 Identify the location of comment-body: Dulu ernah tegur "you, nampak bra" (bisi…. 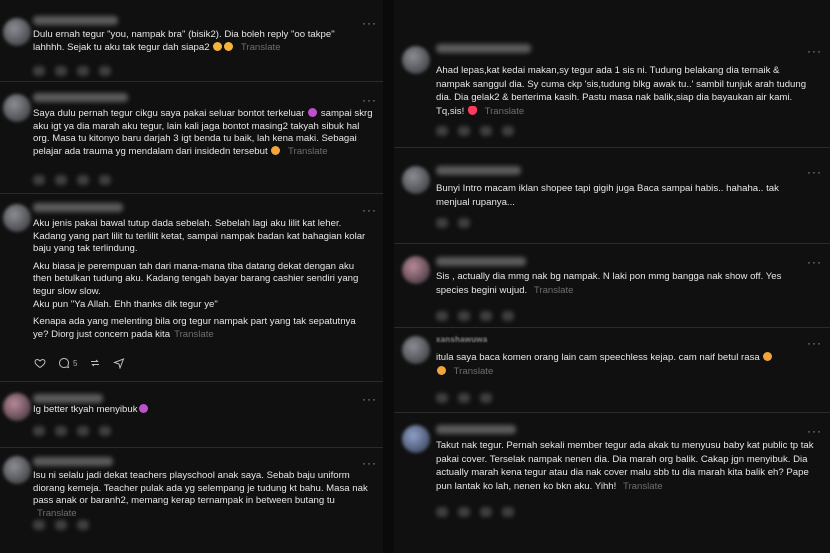
(184, 41).